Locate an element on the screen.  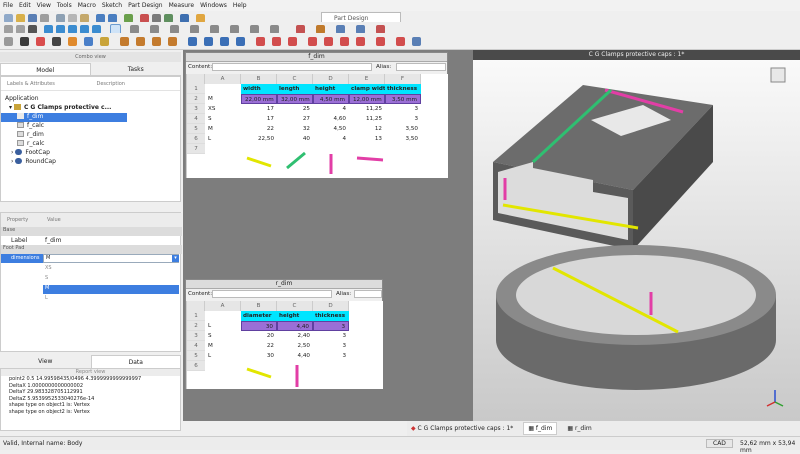
document-icon is located at coordinates (17, 107).